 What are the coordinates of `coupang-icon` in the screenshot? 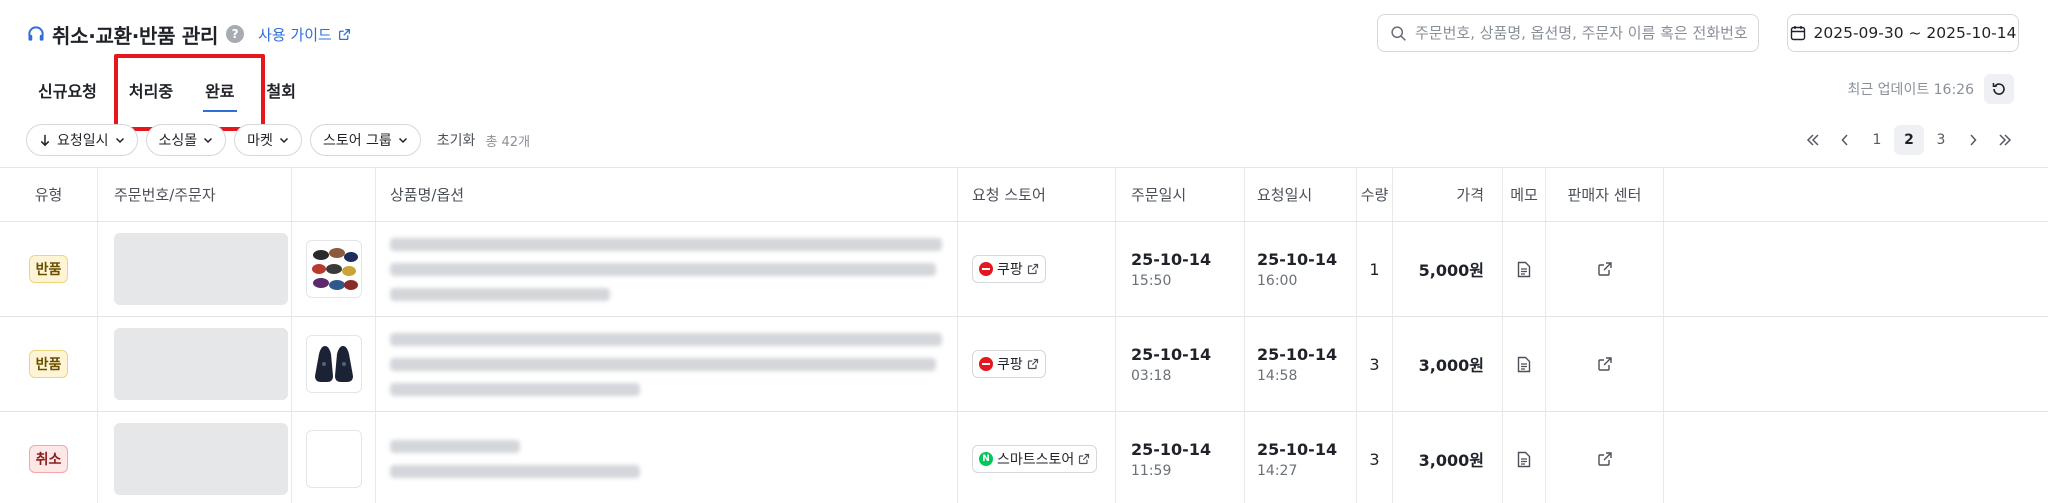 It's located at (986, 269).